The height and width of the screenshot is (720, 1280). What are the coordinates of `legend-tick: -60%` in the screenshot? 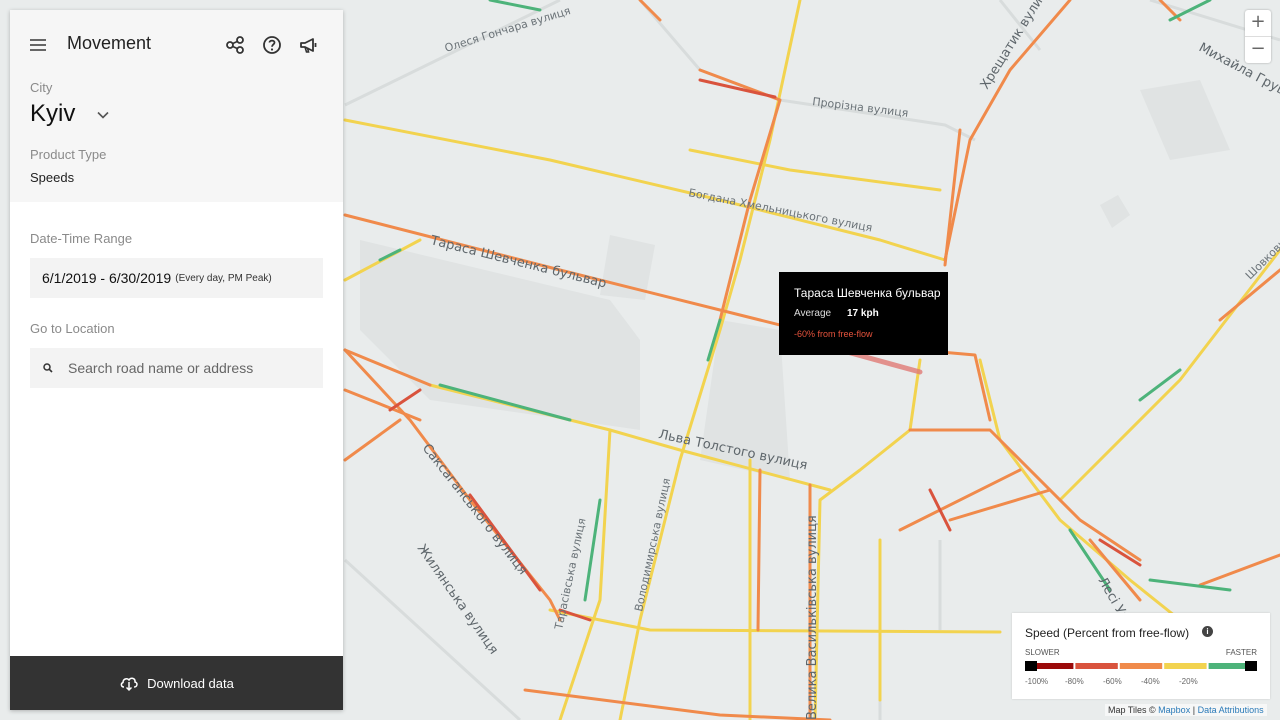 It's located at (1112, 681).